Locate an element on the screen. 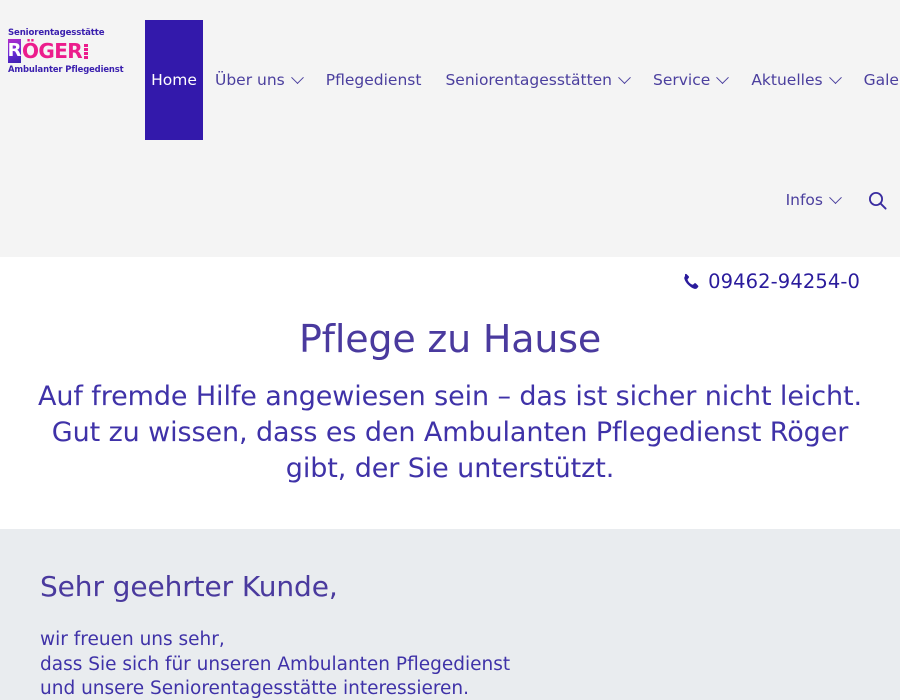 This screenshot has width=900, height=700. page-title: Pflege zu Hause is located at coordinates (450, 339).